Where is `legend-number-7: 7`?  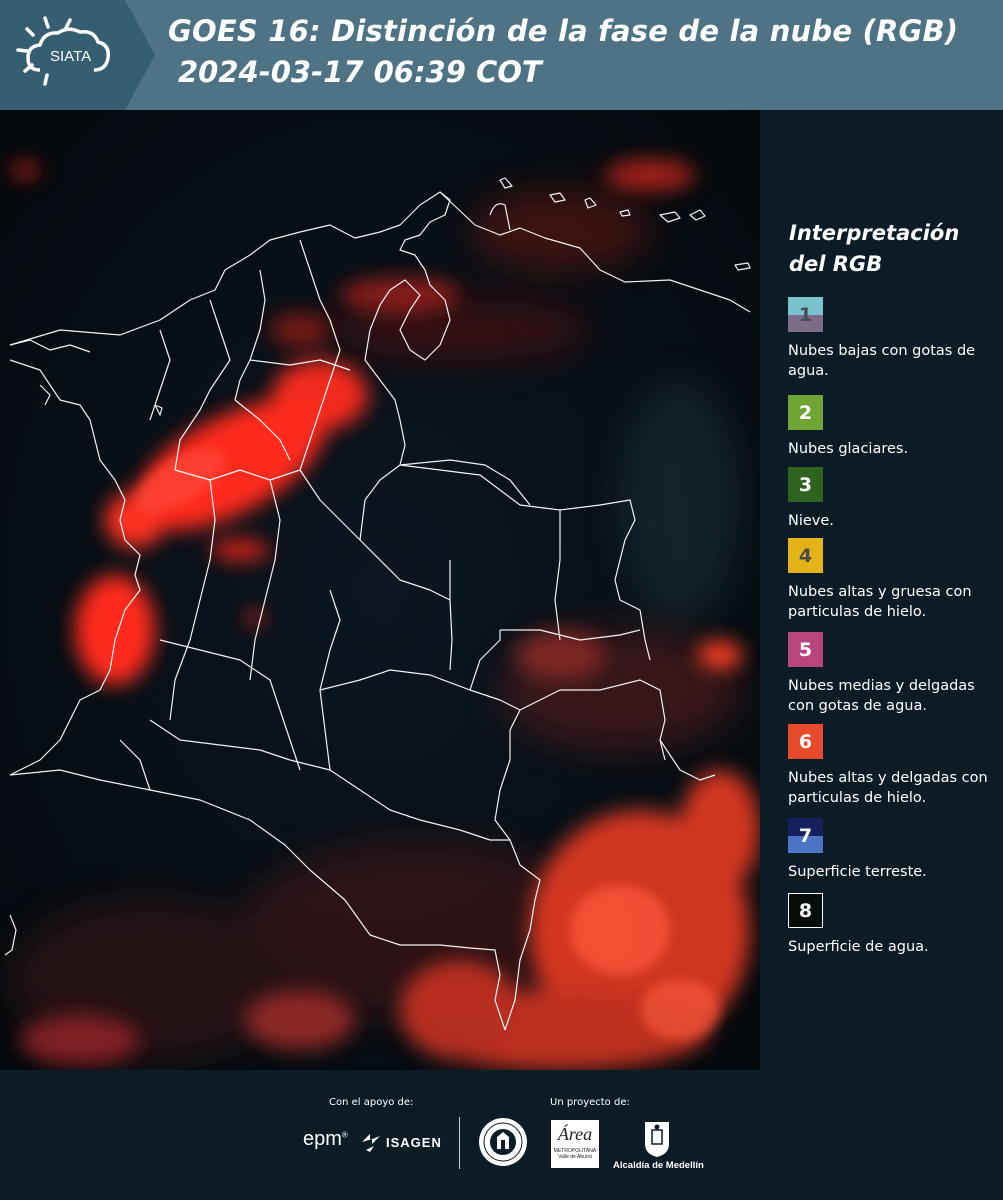 legend-number-7: 7 is located at coordinates (805, 835).